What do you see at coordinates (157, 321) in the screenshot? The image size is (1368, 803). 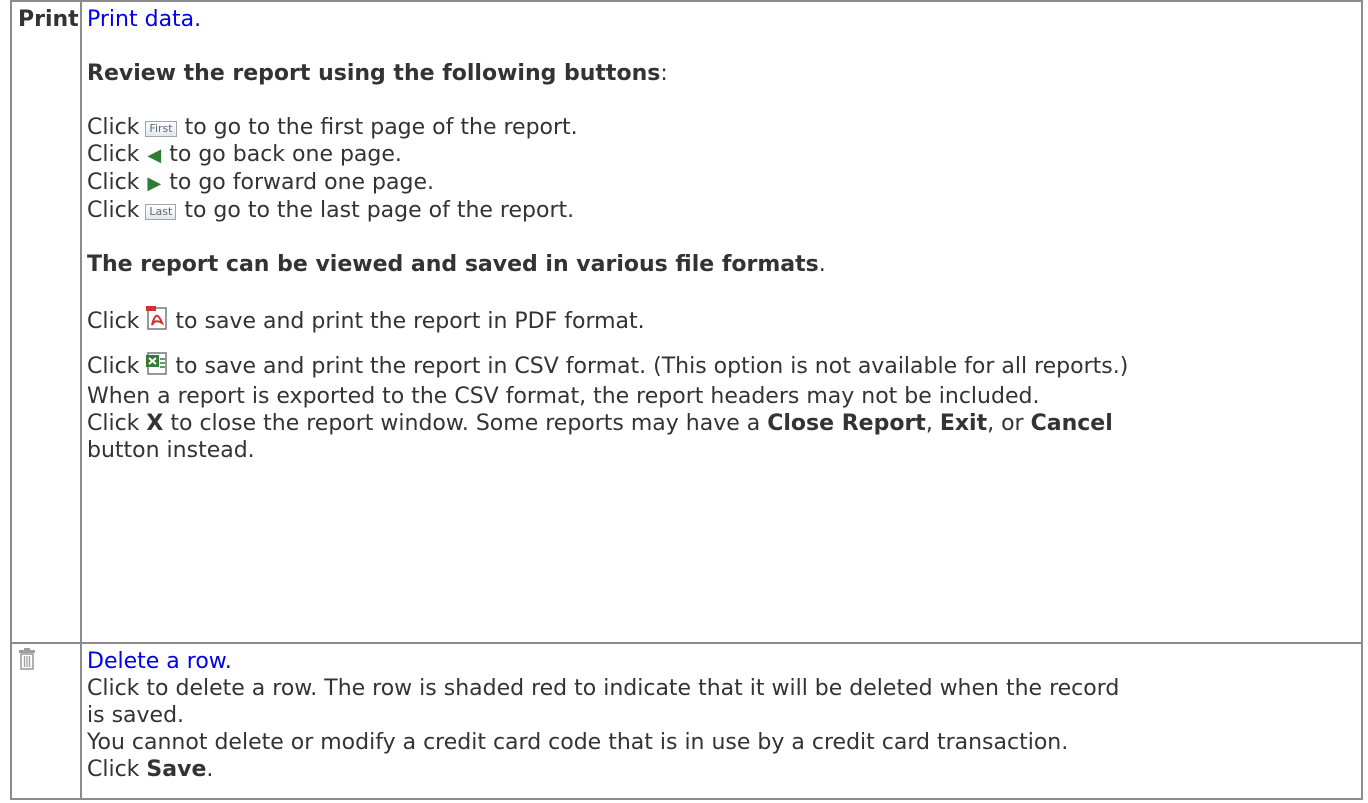 I see `pdf-icon` at bounding box center [157, 321].